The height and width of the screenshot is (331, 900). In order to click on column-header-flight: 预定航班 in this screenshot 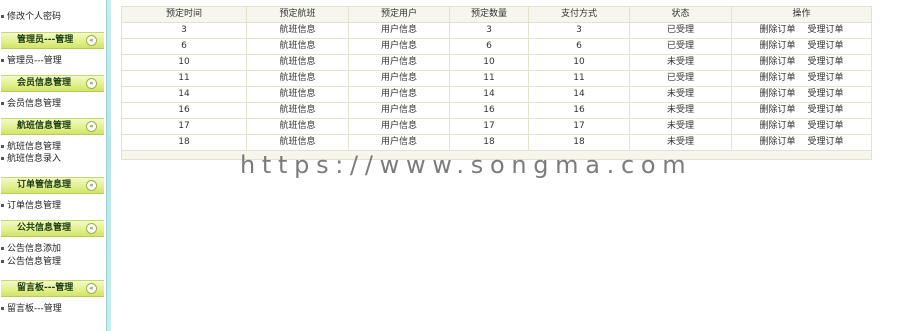, I will do `click(297, 14)`.